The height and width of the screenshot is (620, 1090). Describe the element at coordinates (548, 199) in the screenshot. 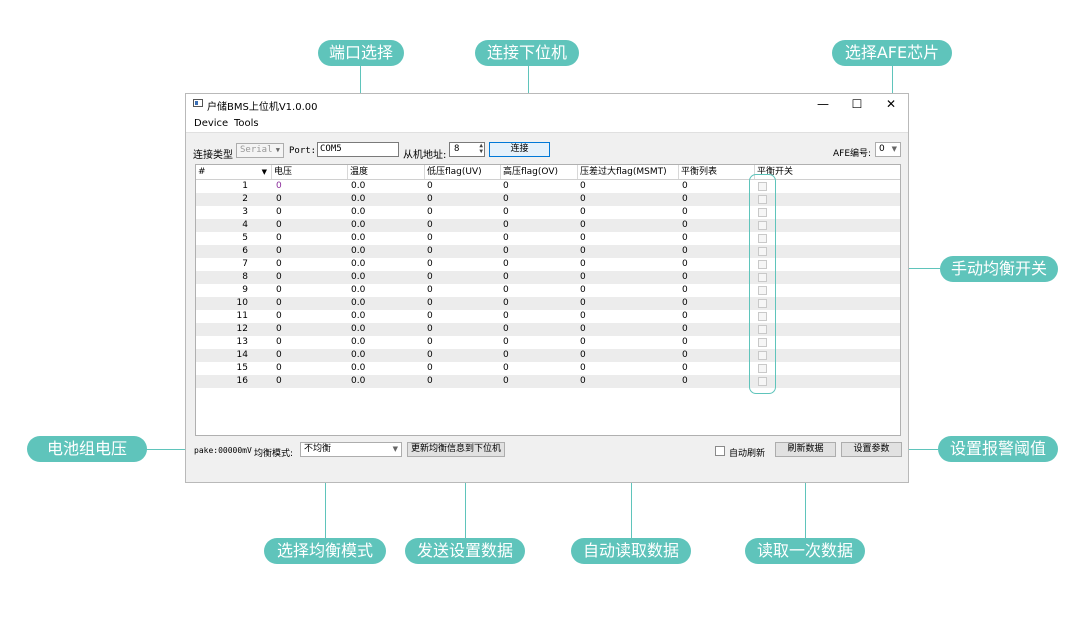

I see `table-row: 2 0 0.0 0 0 0 0` at that location.